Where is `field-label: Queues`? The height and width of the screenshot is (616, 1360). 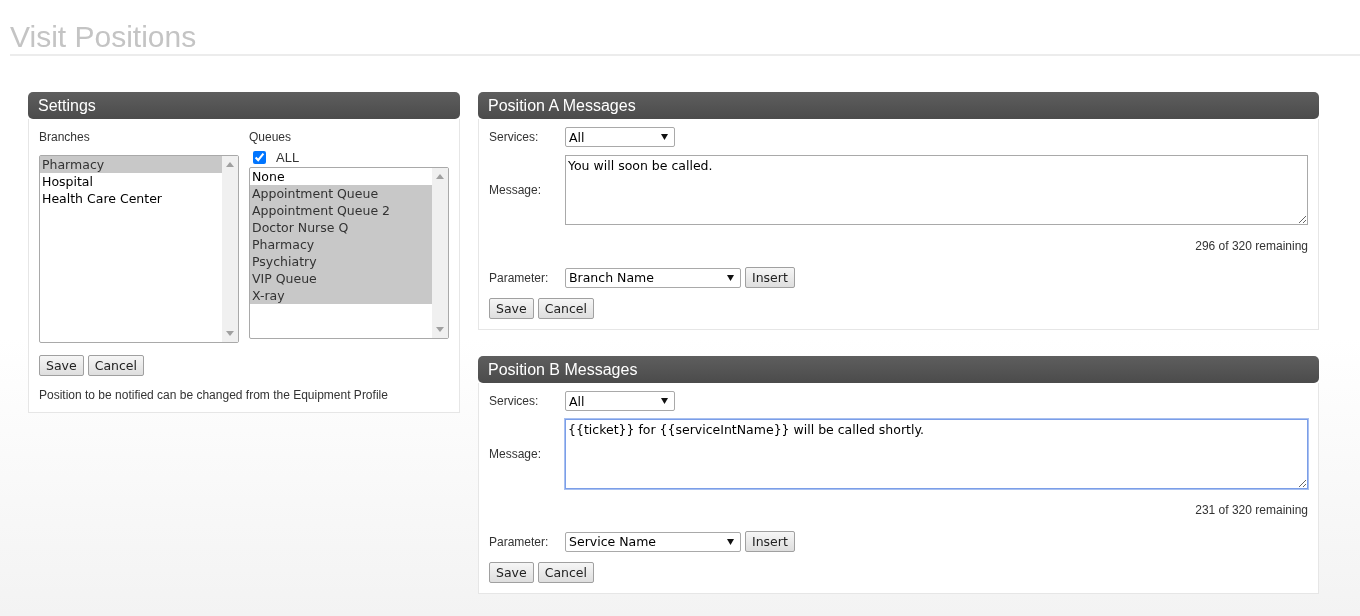 field-label: Queues is located at coordinates (270, 137).